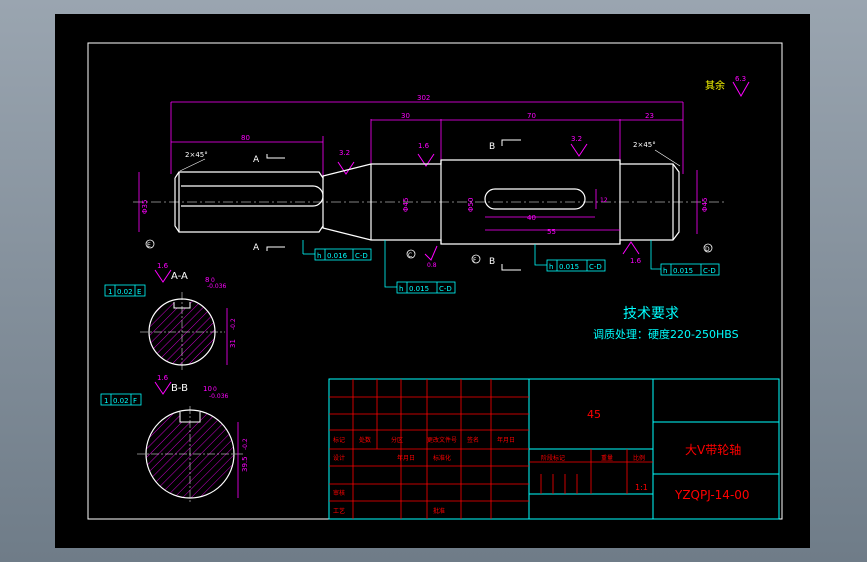 The image size is (867, 562). I want to click on drawing-number: YZQPJ-14-00, so click(712, 495).